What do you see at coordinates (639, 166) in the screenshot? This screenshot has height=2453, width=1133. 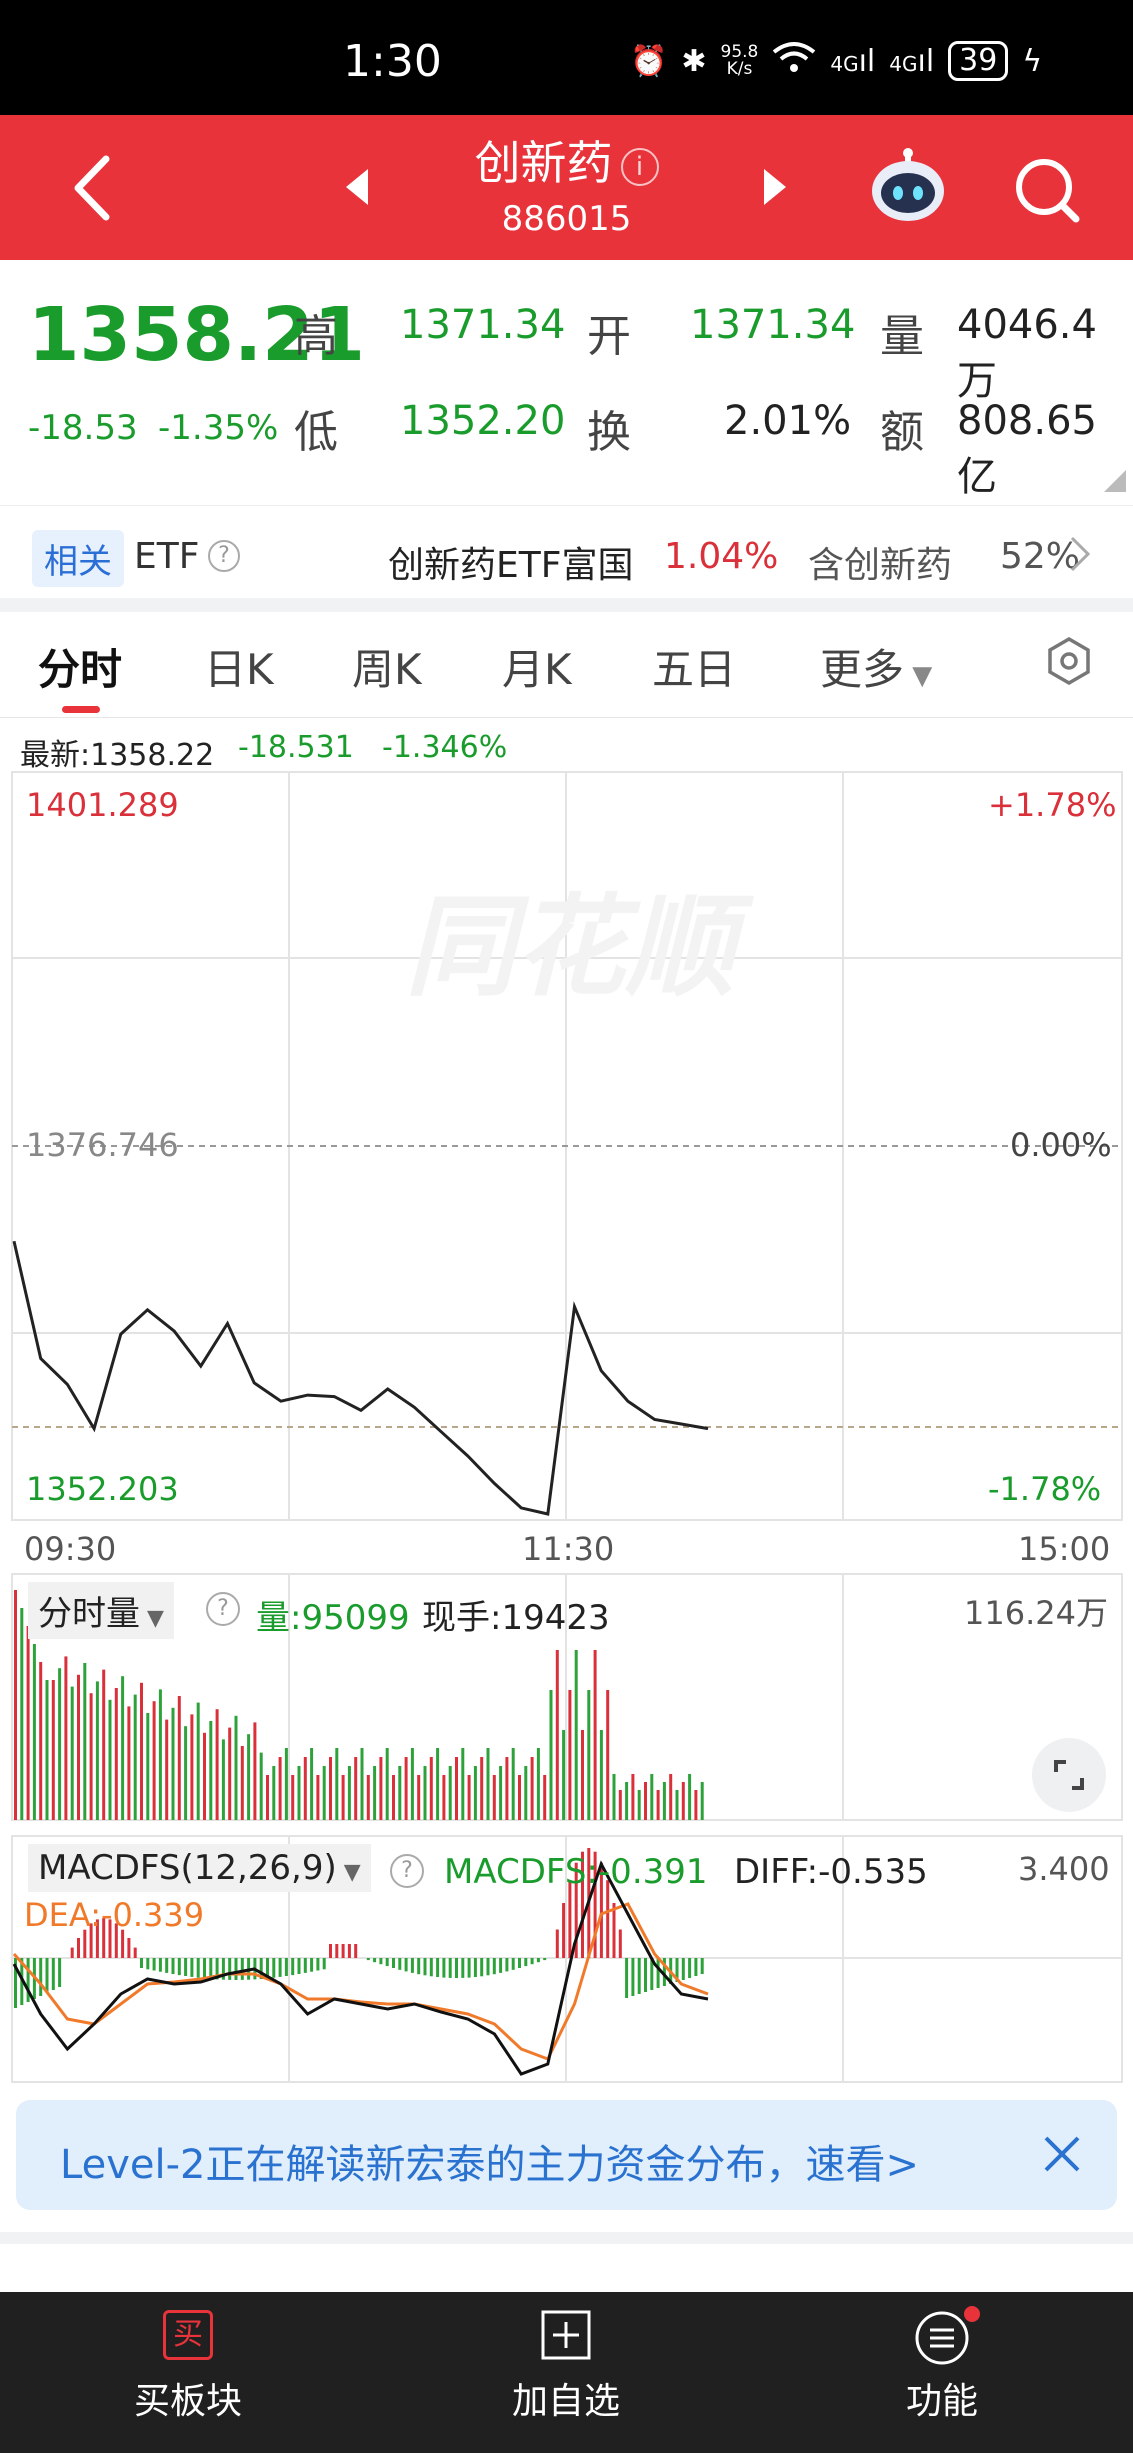 I see `info-icon: i` at bounding box center [639, 166].